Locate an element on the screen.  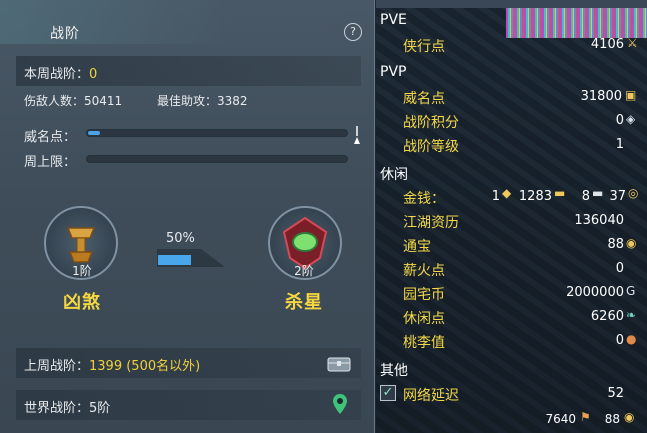
peach-icon: ● is located at coordinates (631, 339).